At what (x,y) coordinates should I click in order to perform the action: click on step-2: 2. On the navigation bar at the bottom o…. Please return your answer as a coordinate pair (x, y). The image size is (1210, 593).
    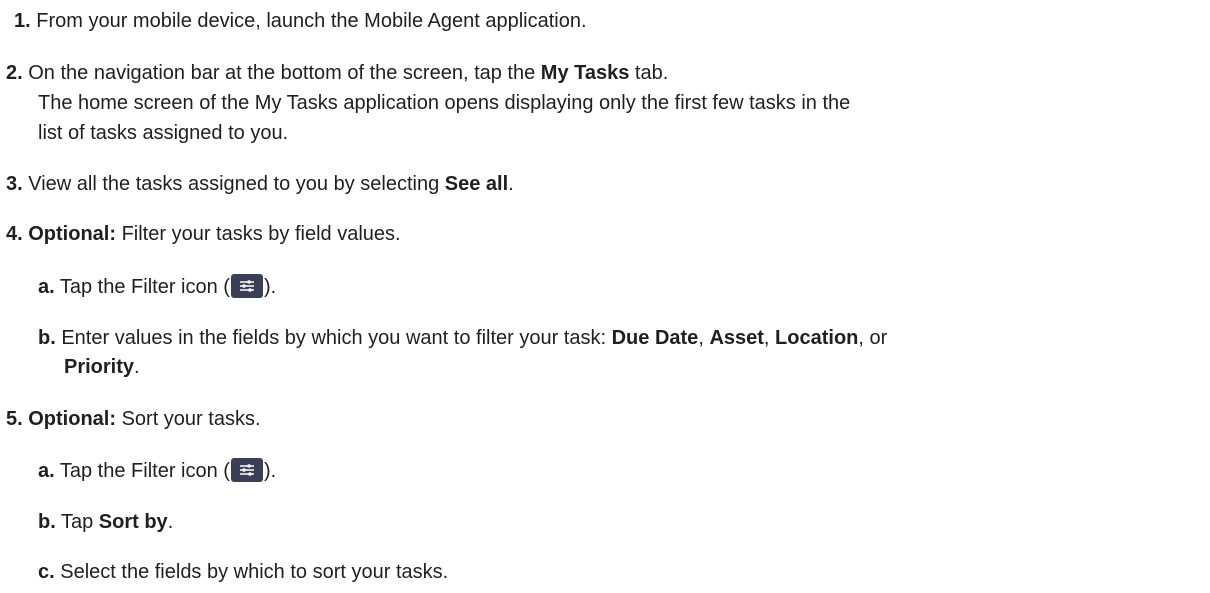
    Looking at the image, I should click on (337, 73).